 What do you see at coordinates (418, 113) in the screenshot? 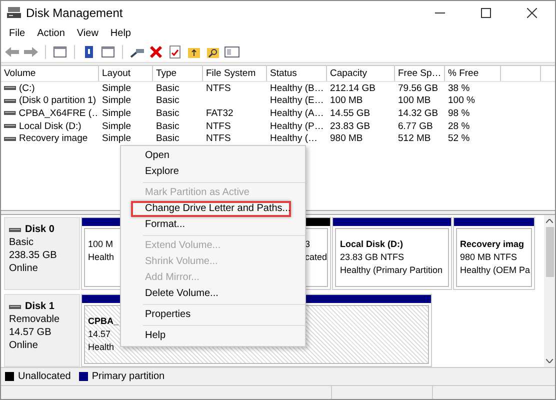
I see `table-cell-text: 14.32 GB` at bounding box center [418, 113].